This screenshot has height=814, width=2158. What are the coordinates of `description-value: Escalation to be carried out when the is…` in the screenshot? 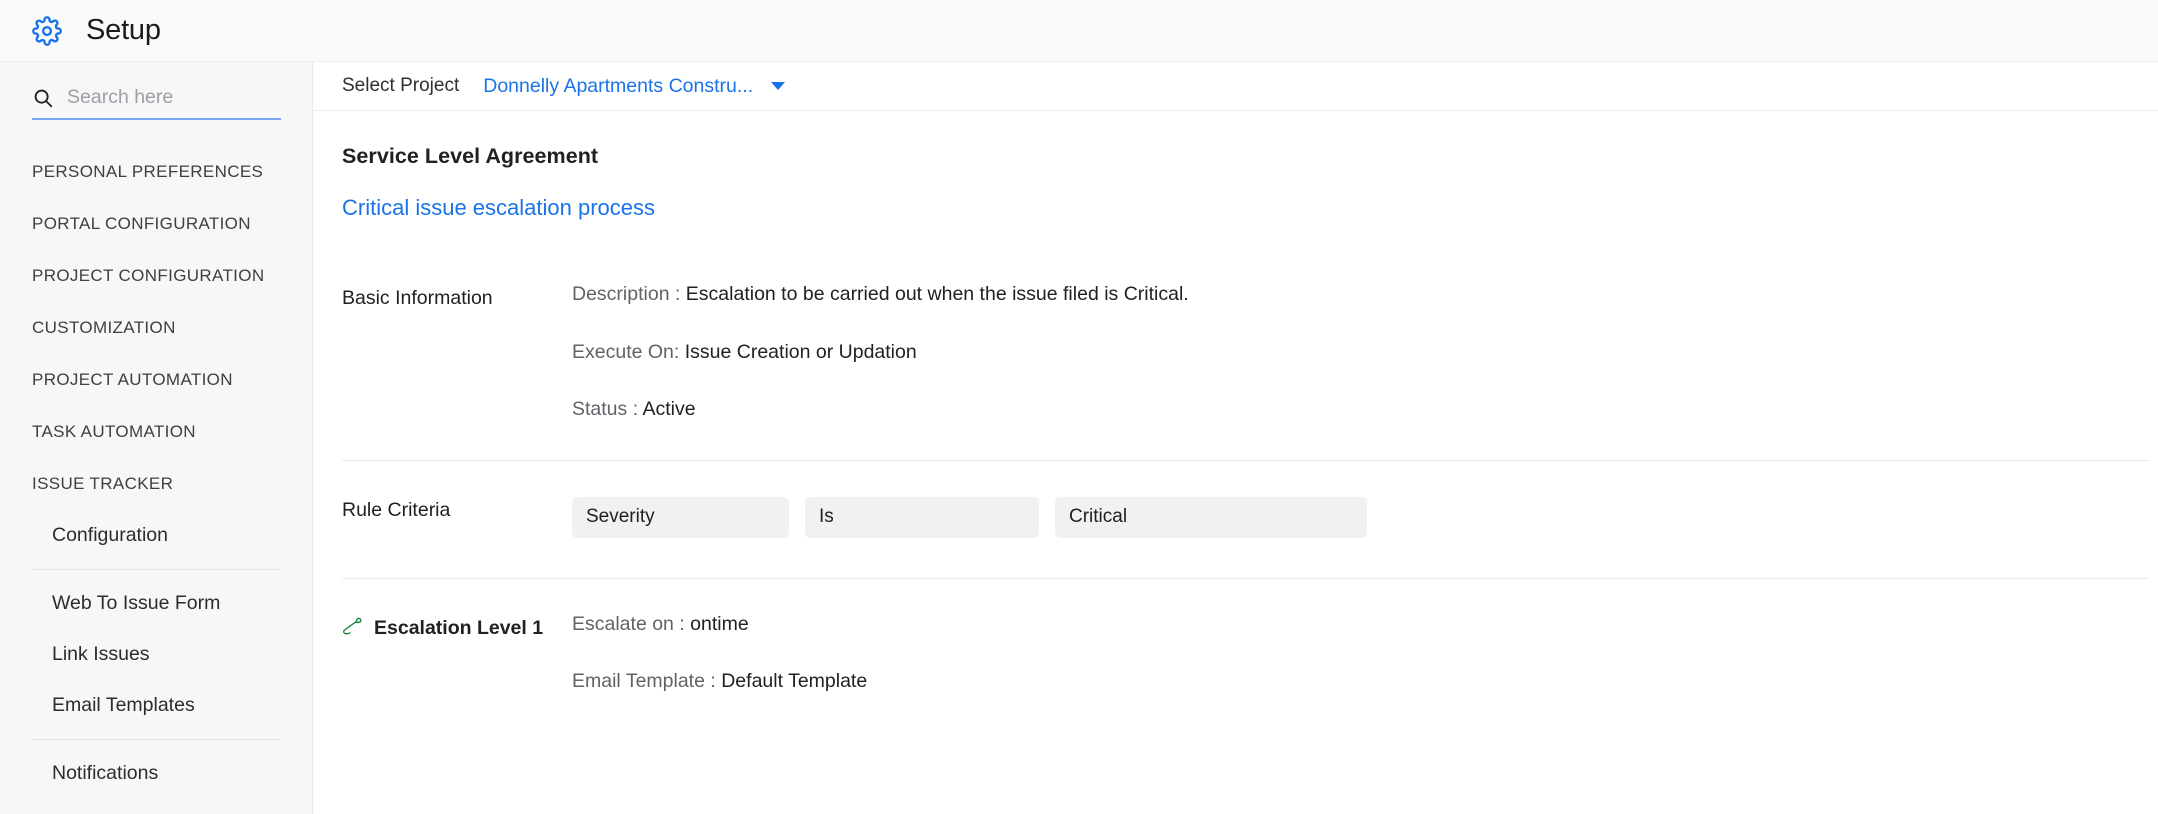 It's located at (937, 294).